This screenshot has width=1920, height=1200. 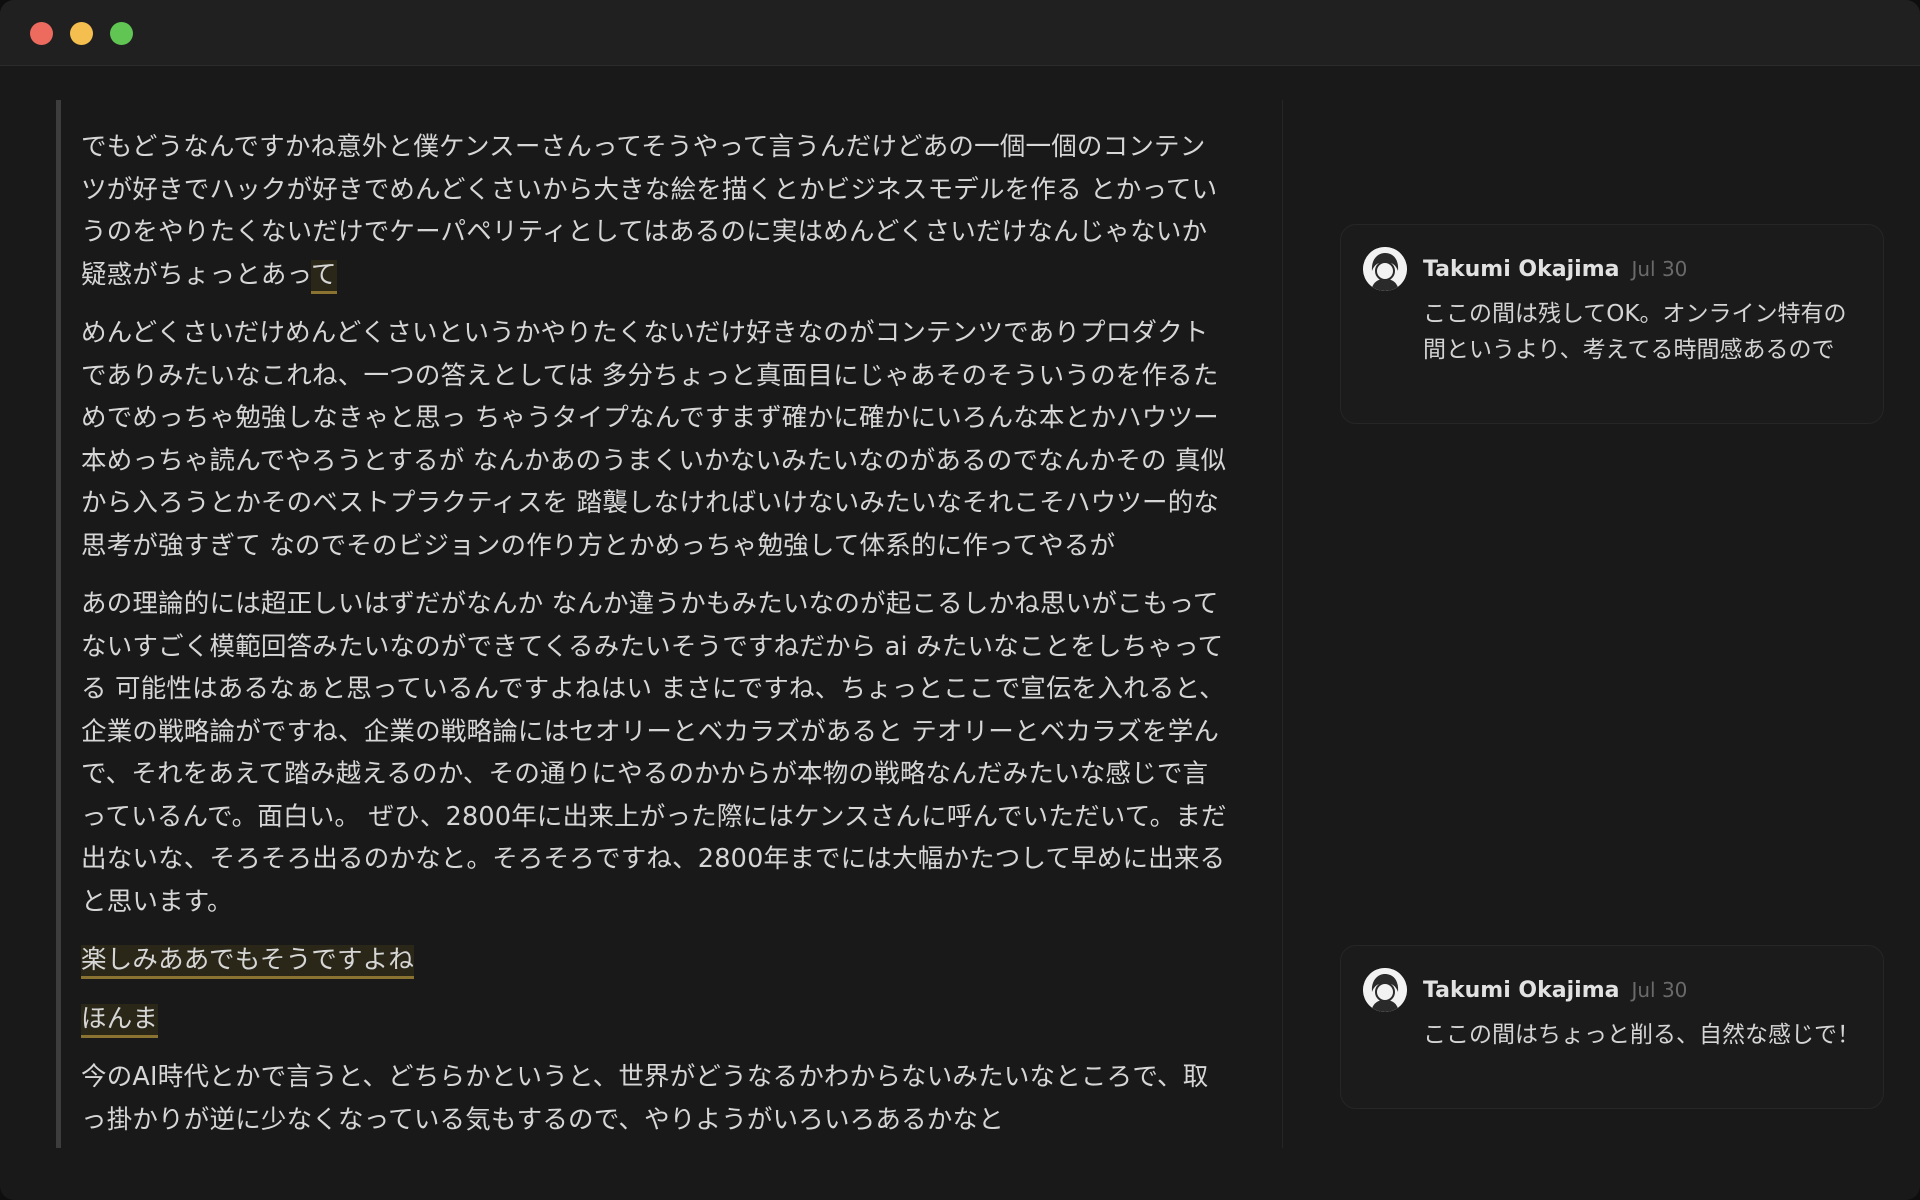 What do you see at coordinates (248, 962) in the screenshot?
I see `commented-text-highlight: 楽しみああでもそうですよね` at bounding box center [248, 962].